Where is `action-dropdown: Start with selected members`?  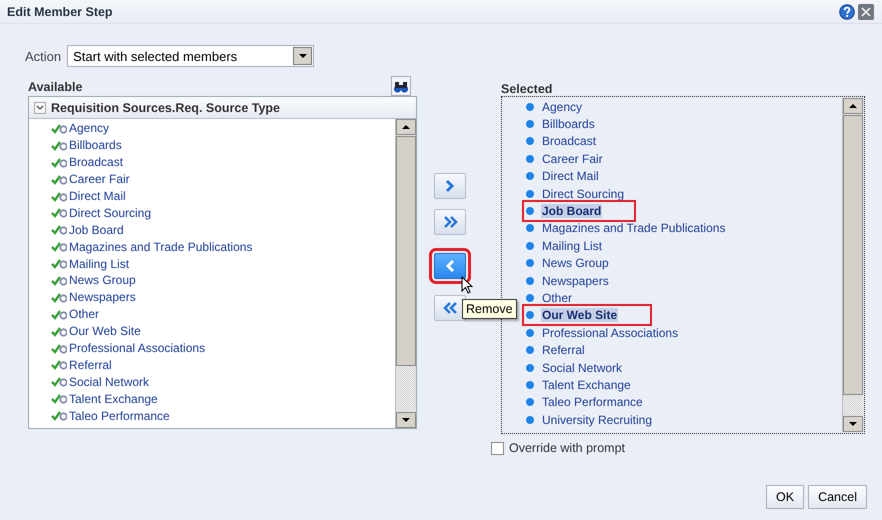 action-dropdown: Start with selected members is located at coordinates (190, 56).